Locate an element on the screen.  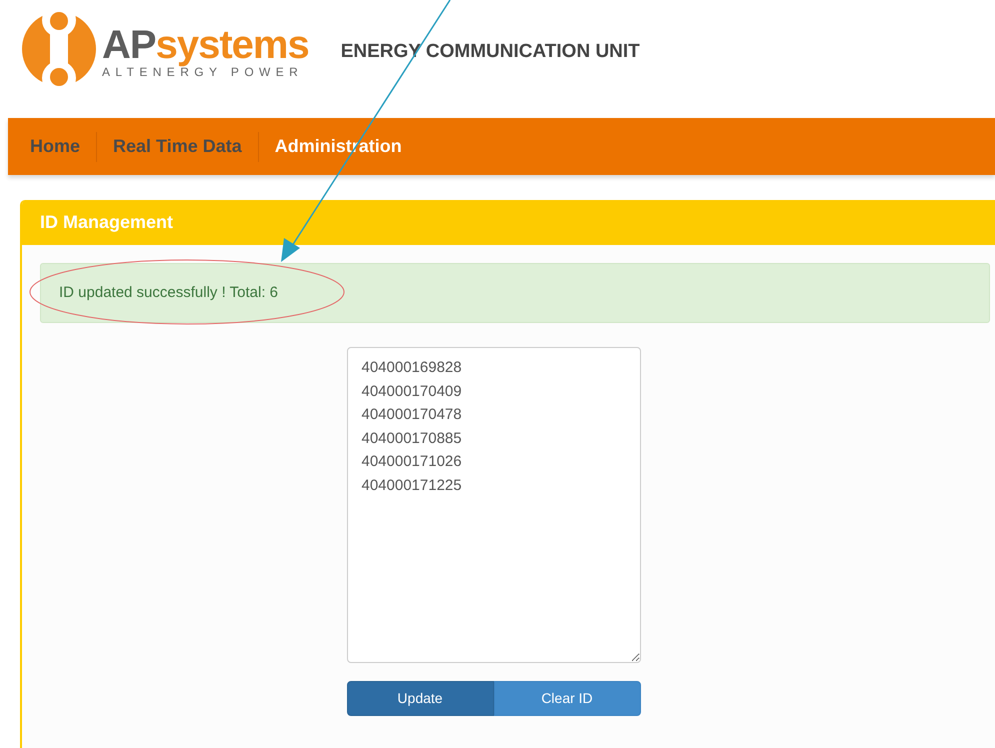
logo-tagline: ALTENERGY POWER is located at coordinates (203, 72).